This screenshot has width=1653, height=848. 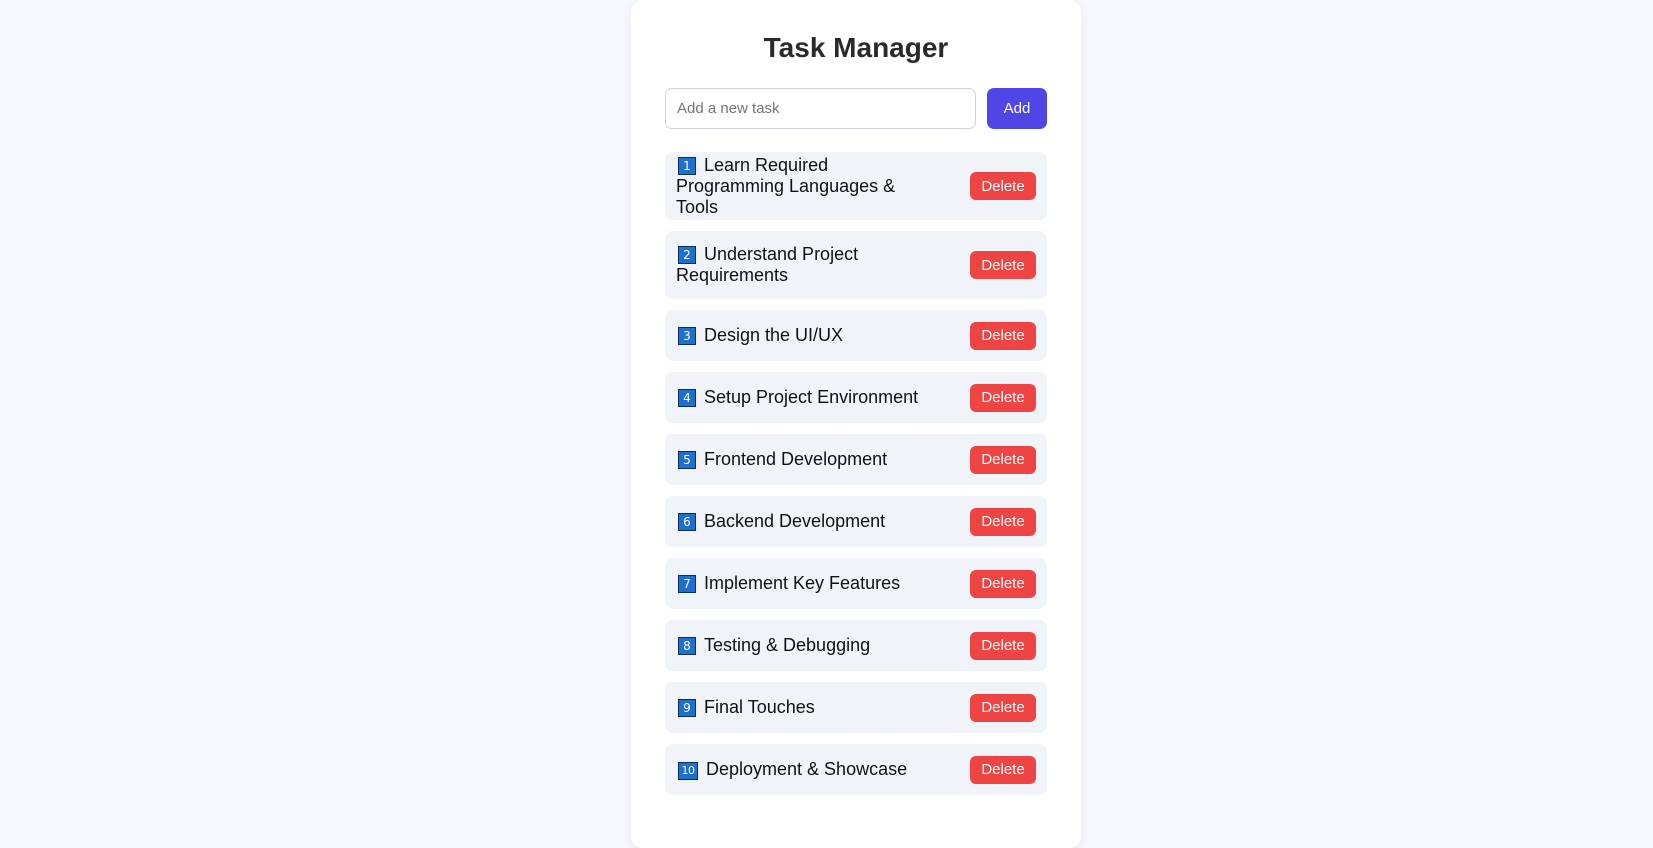 What do you see at coordinates (802, 583) in the screenshot?
I see `task-label: Implement Key Features` at bounding box center [802, 583].